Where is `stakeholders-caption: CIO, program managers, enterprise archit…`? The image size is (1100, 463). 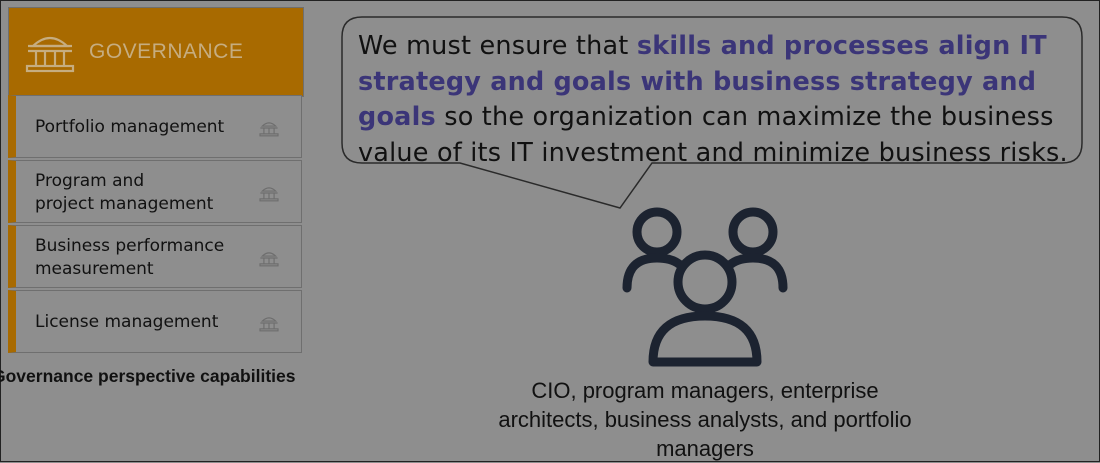
stakeholders-caption: CIO, program managers, enterprise archit… is located at coordinates (705, 419).